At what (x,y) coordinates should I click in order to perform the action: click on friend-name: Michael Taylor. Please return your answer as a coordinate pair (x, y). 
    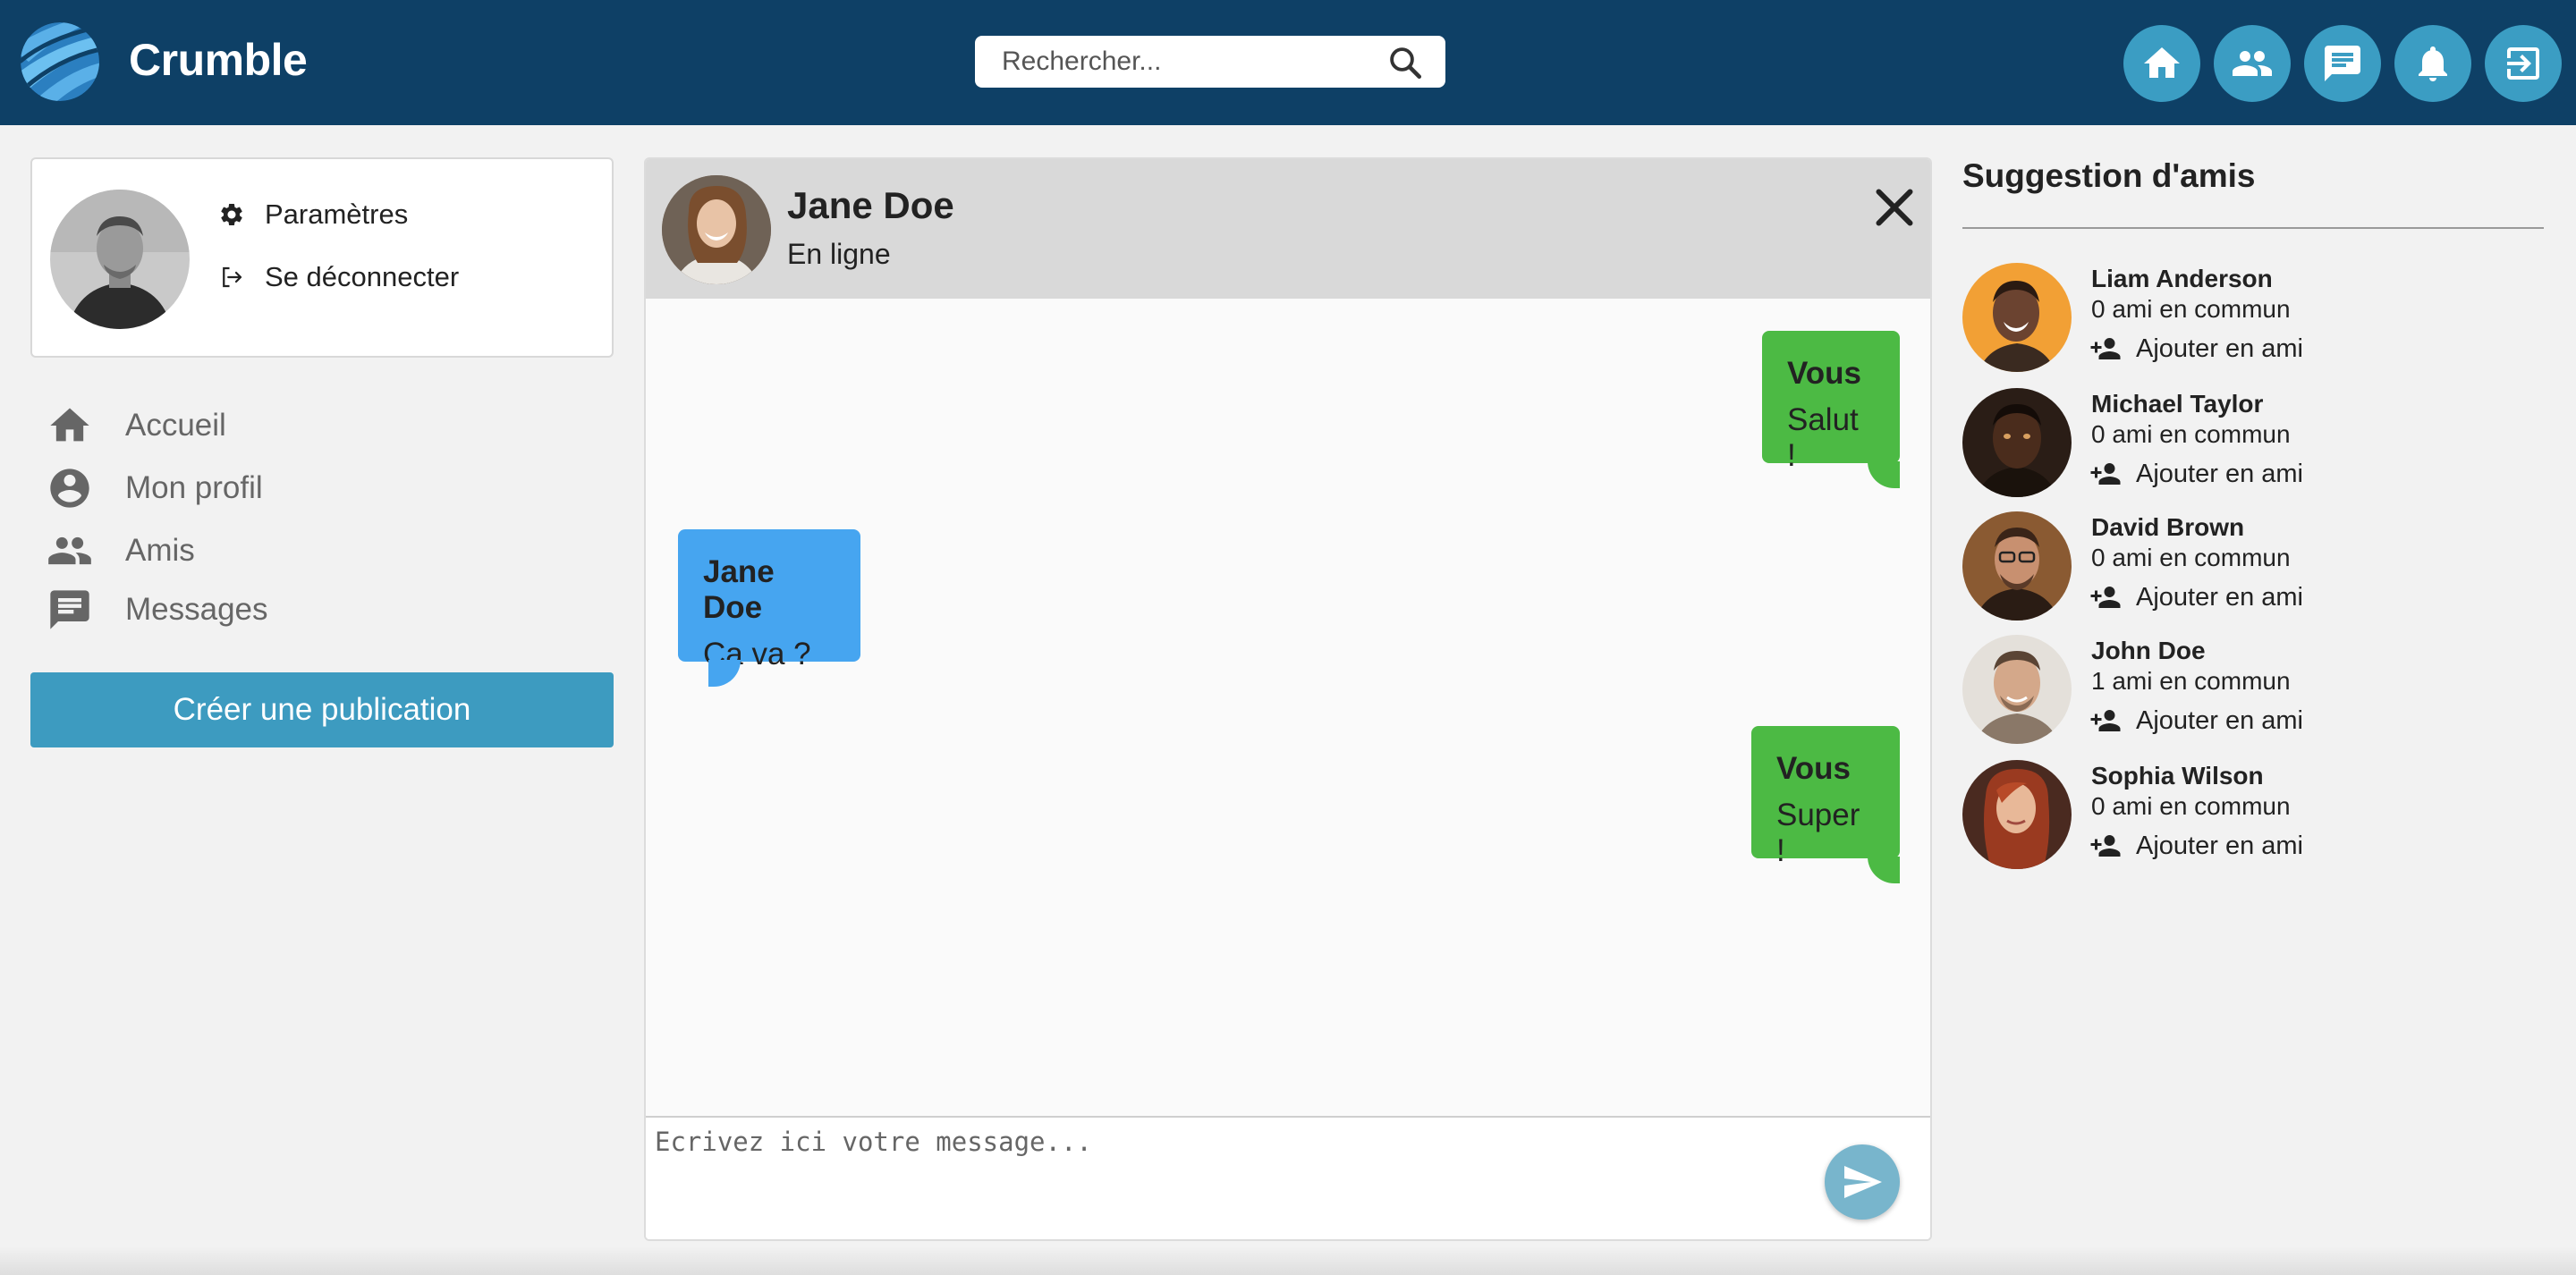
    Looking at the image, I should click on (2177, 404).